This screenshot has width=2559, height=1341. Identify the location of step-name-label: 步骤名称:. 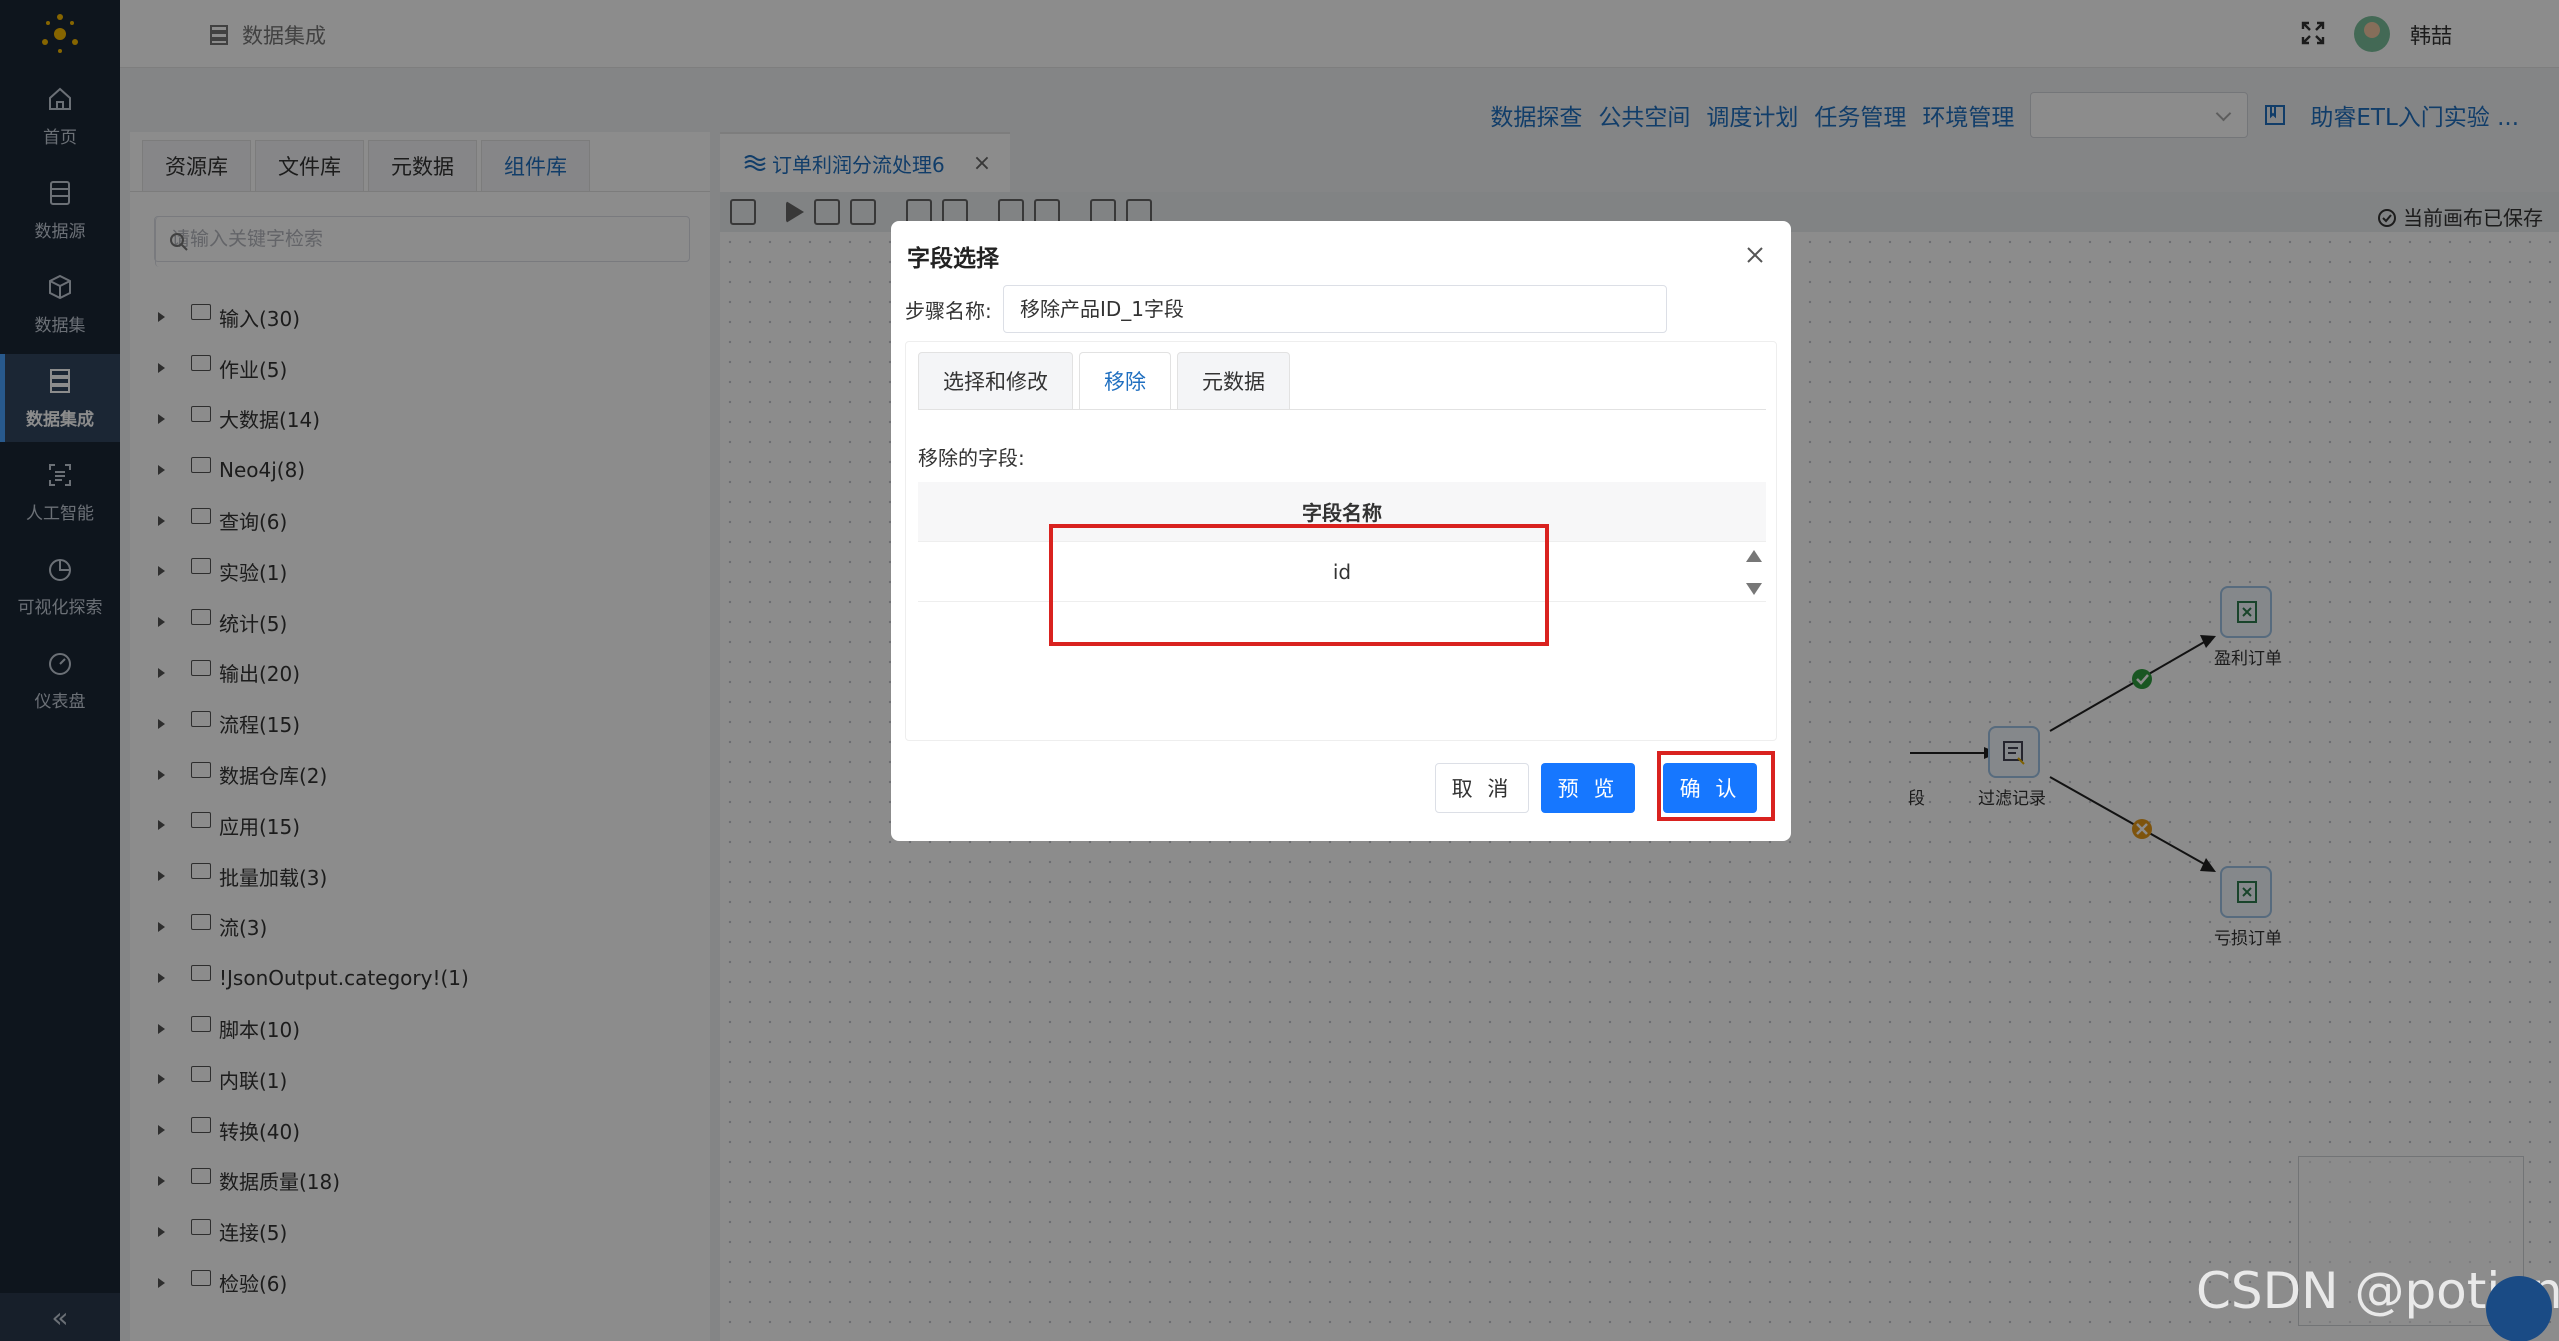
(948, 311).